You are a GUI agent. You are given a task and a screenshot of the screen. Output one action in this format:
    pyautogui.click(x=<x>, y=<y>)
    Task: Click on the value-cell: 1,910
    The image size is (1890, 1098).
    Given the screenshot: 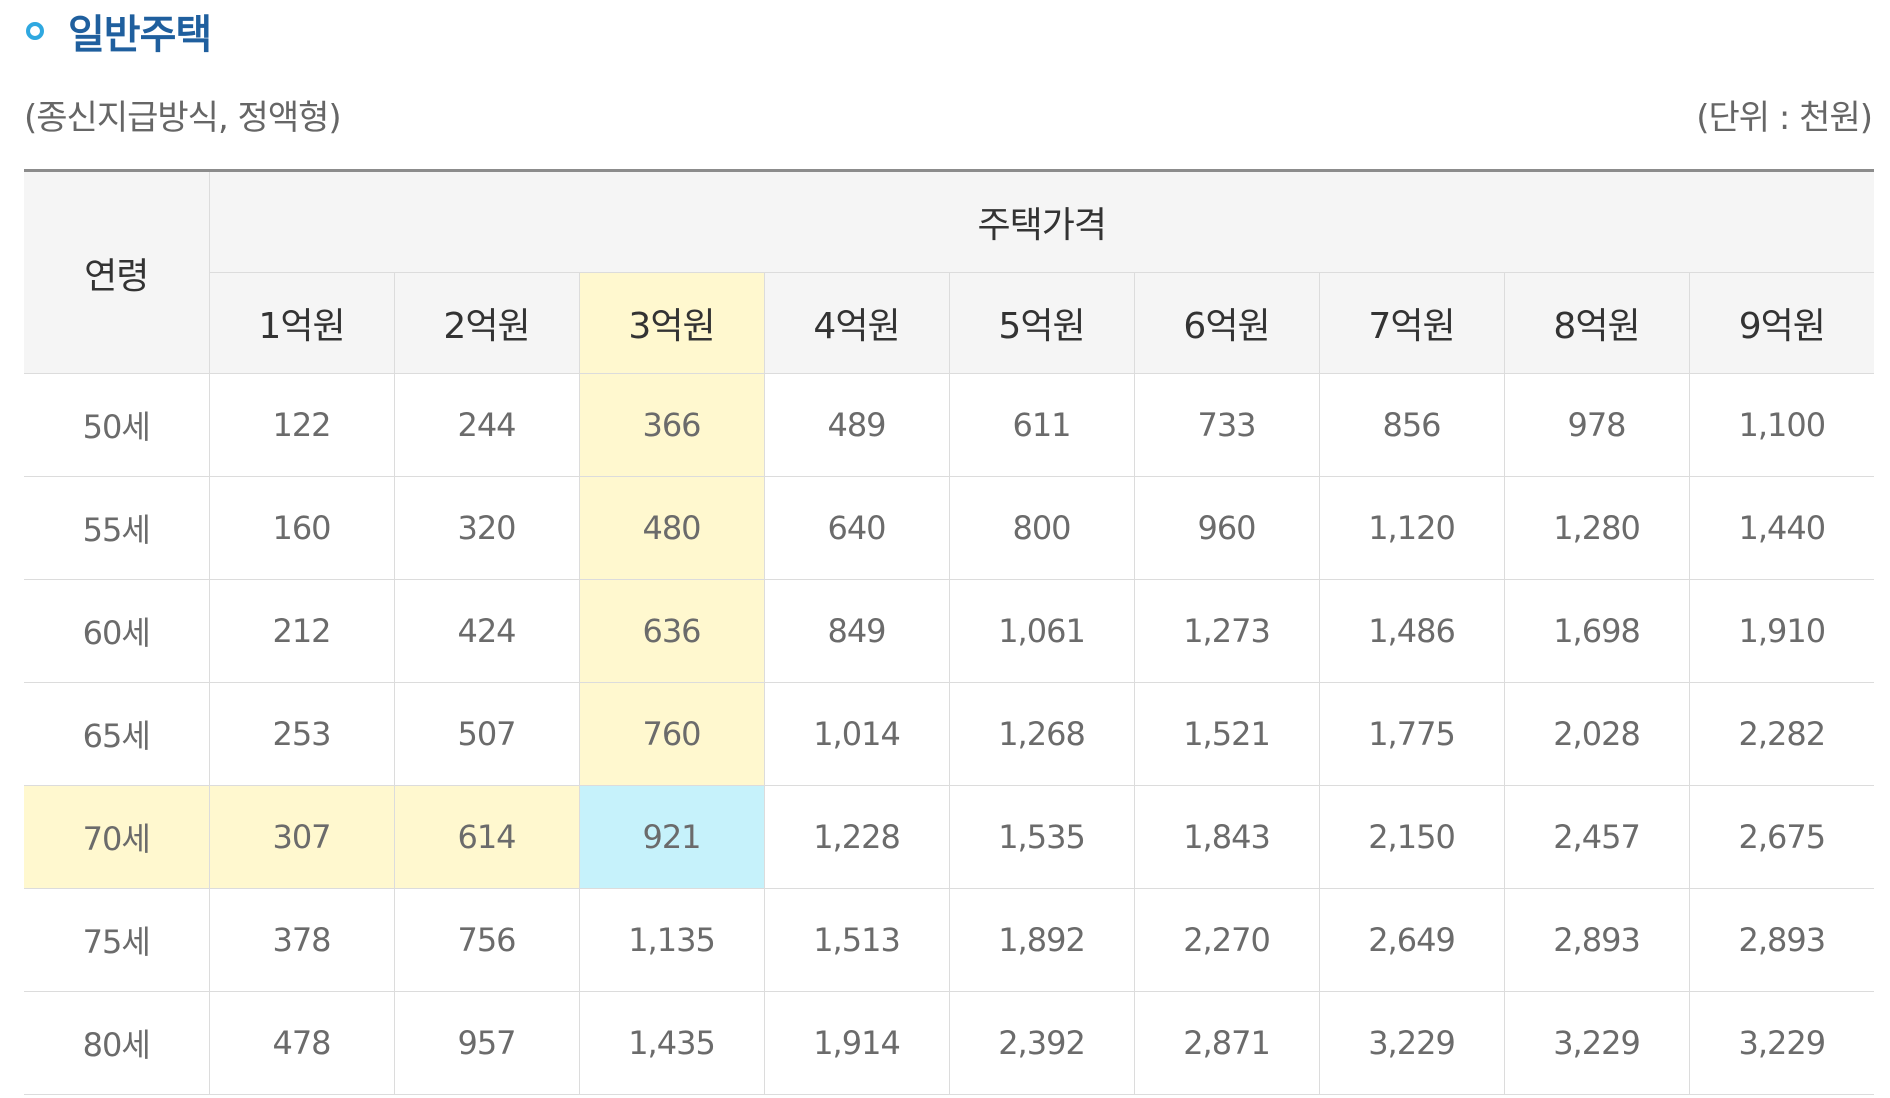 What is the action you would take?
    pyautogui.click(x=1781, y=631)
    